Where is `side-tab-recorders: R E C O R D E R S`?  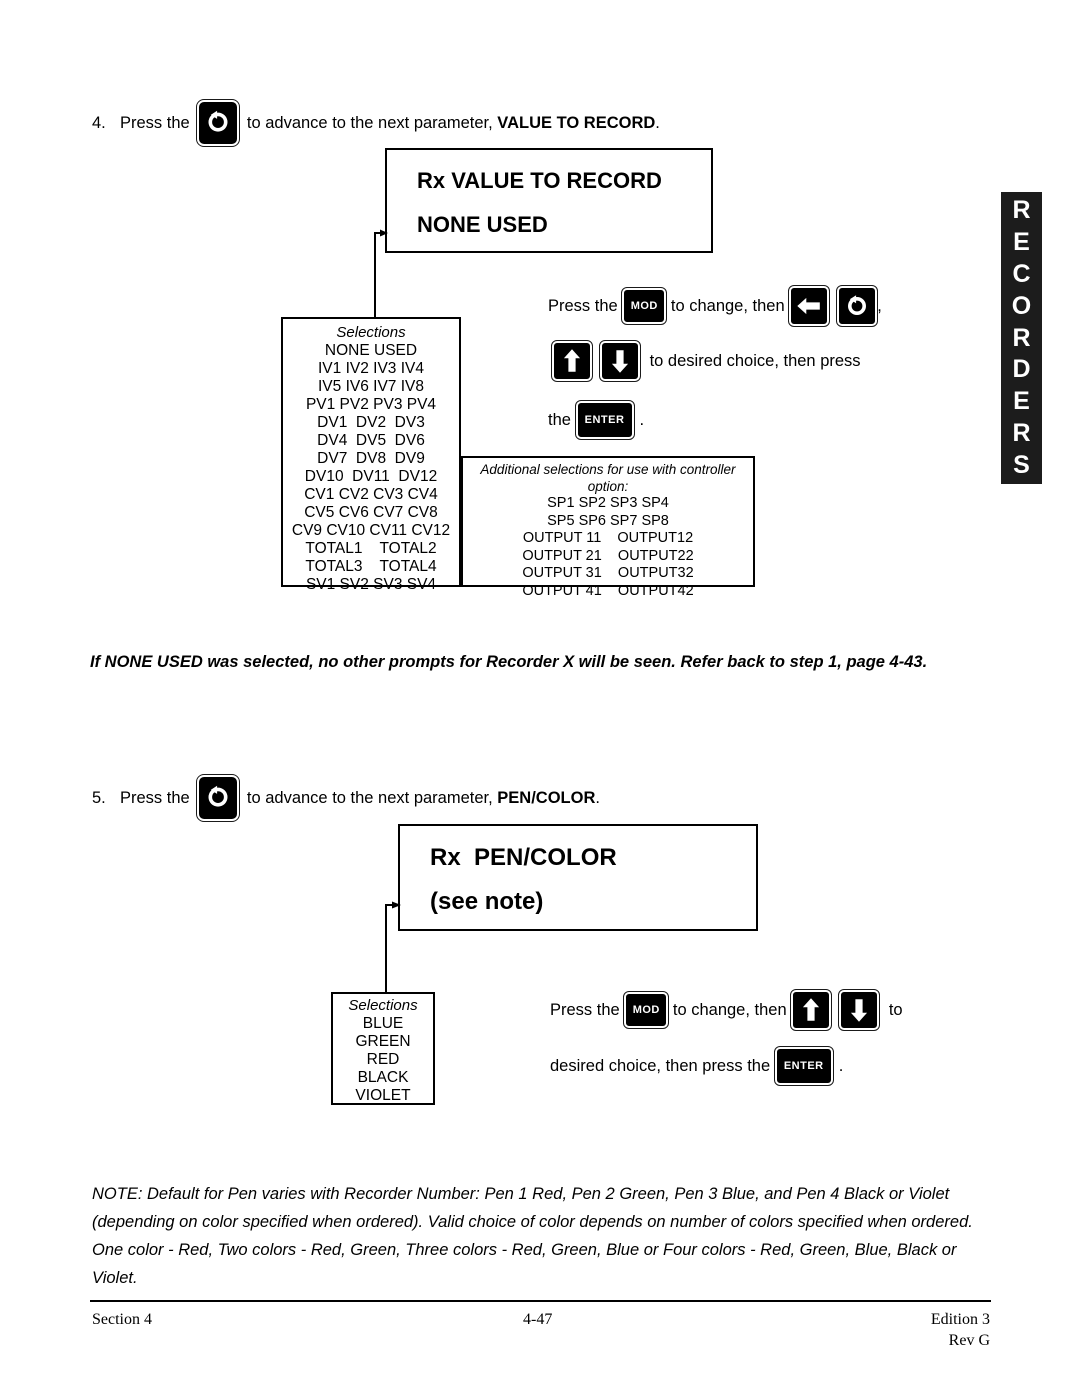
side-tab-recorders: R E C O R D E R S is located at coordinates (1021, 338).